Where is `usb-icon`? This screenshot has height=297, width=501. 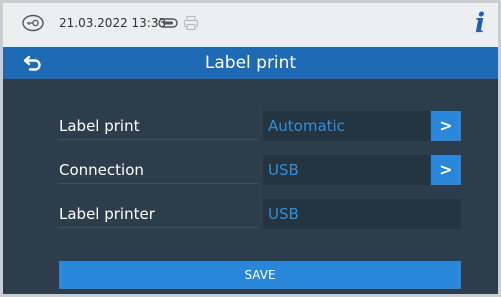
usb-icon is located at coordinates (168, 23).